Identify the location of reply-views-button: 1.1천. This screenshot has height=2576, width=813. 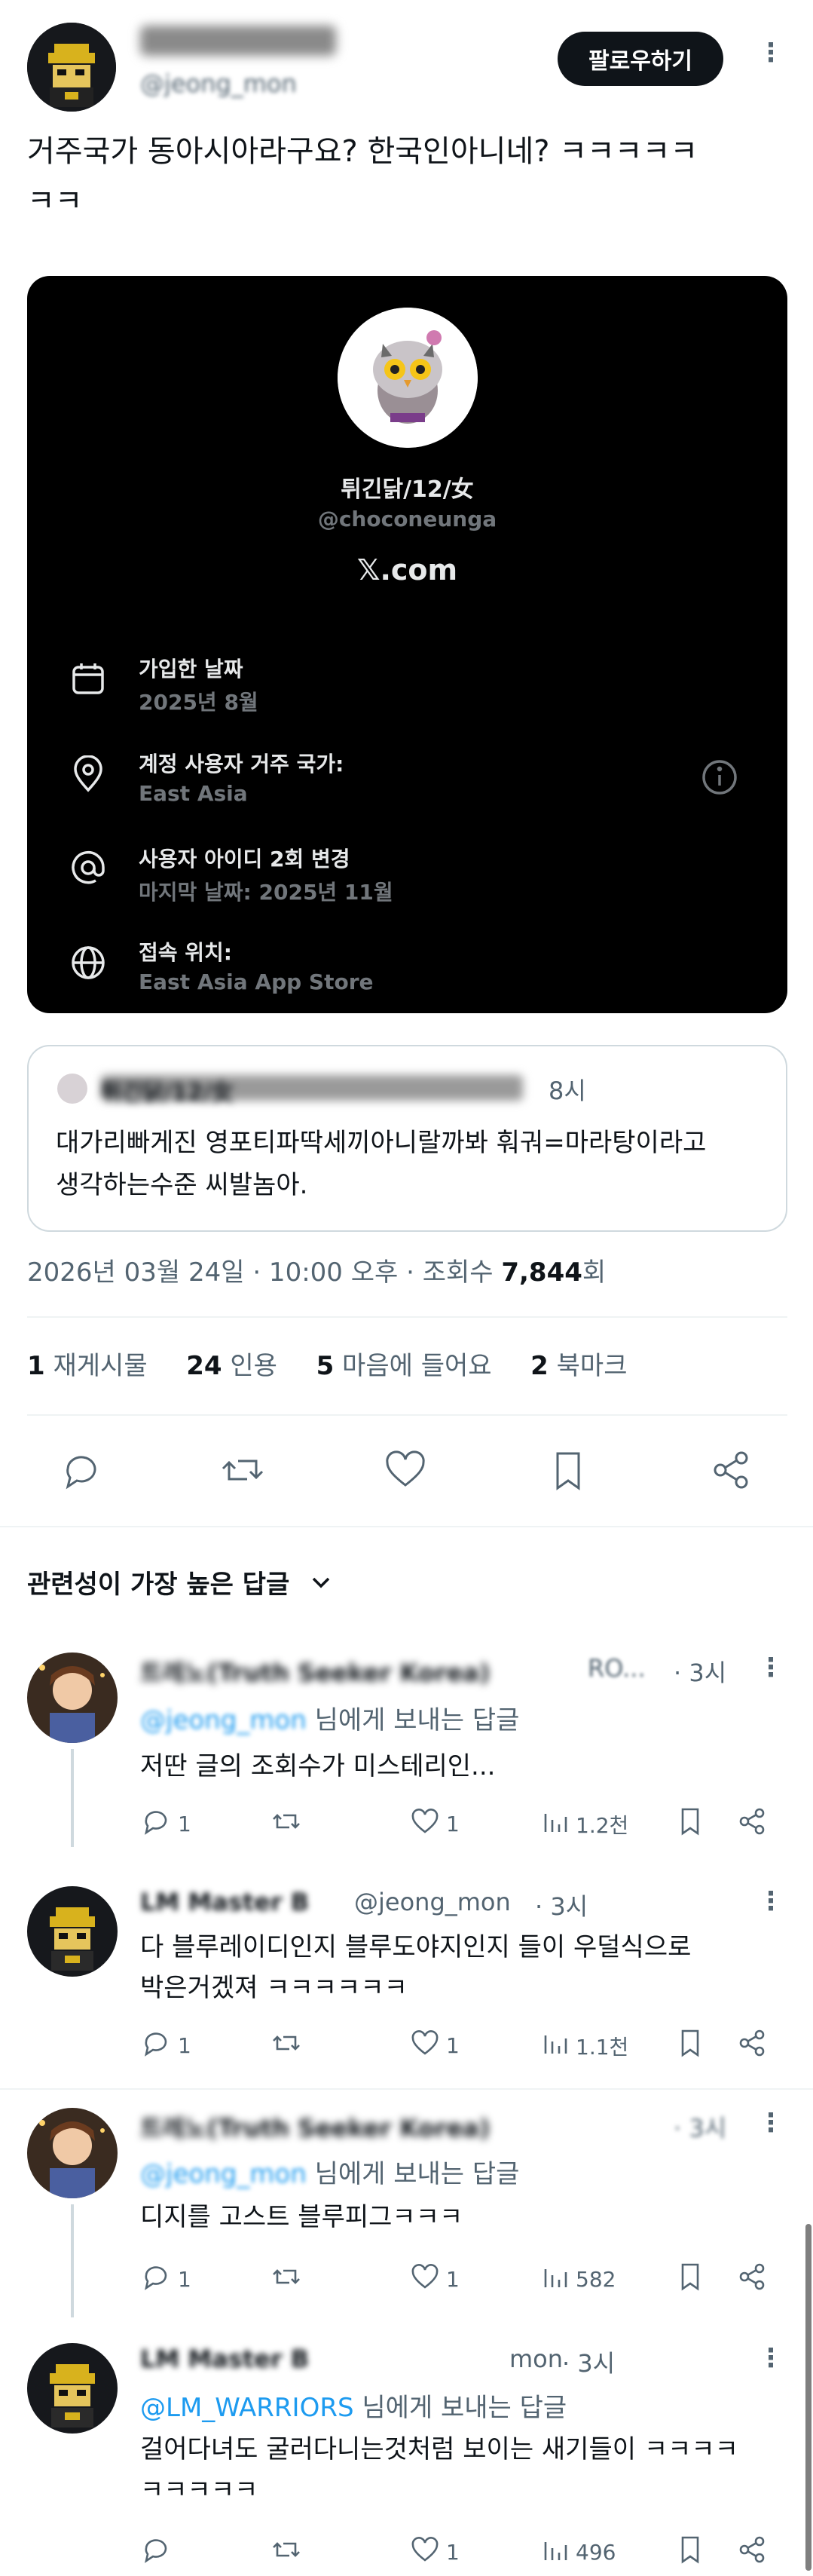
(583, 2045).